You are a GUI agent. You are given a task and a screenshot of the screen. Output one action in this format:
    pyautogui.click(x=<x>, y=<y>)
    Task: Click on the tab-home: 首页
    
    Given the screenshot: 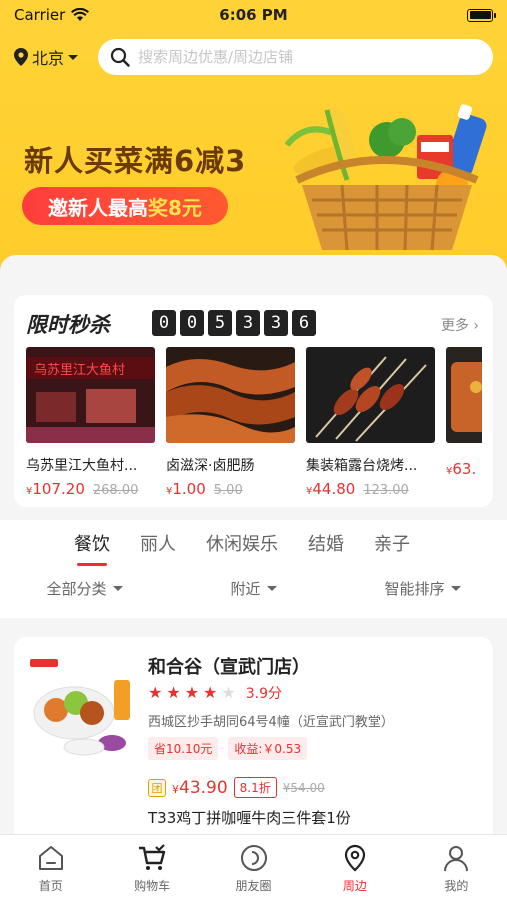 What is the action you would take?
    pyautogui.click(x=50, y=867)
    